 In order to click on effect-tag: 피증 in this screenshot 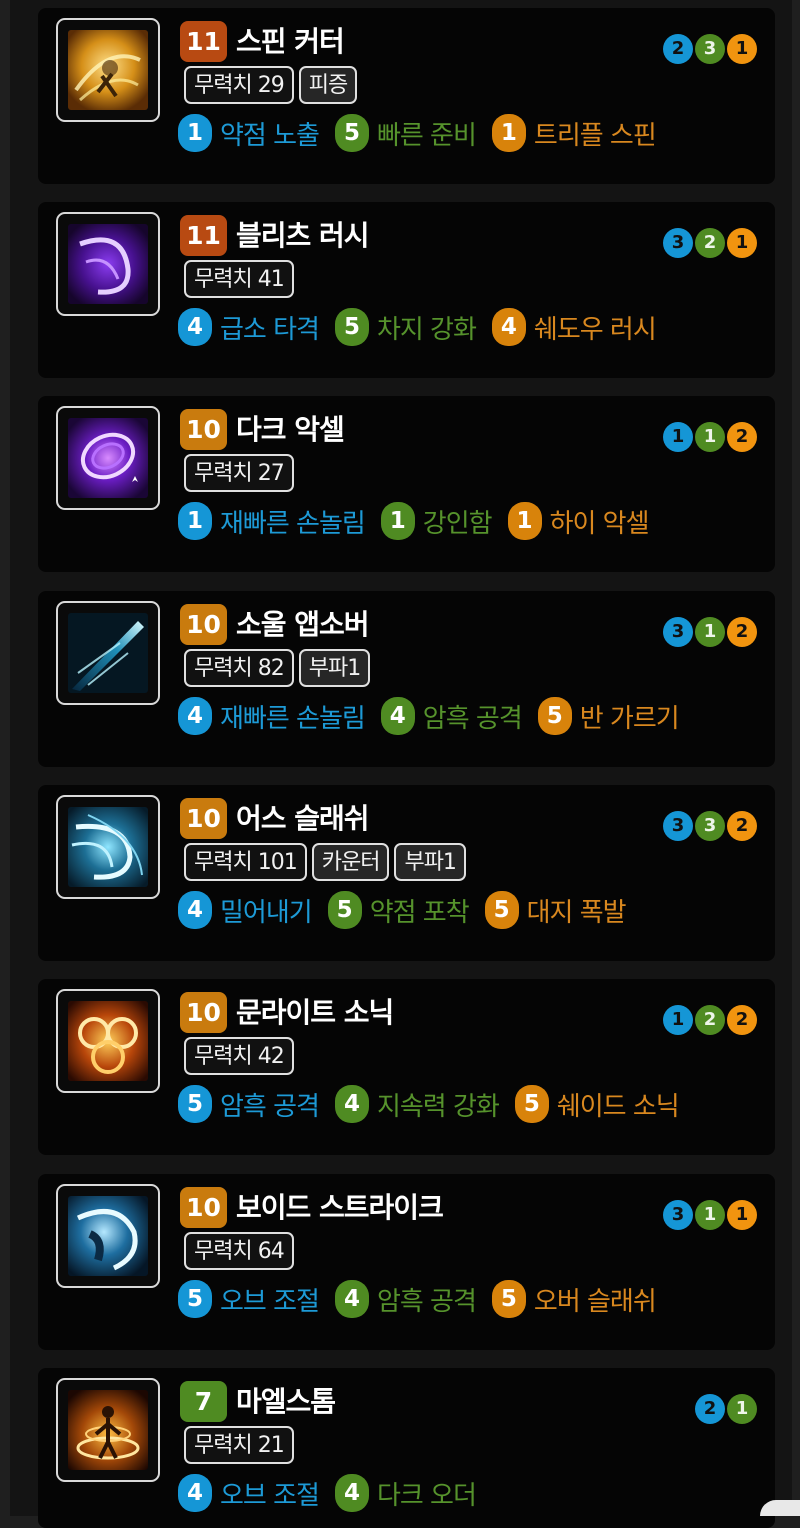, I will do `click(328, 85)`.